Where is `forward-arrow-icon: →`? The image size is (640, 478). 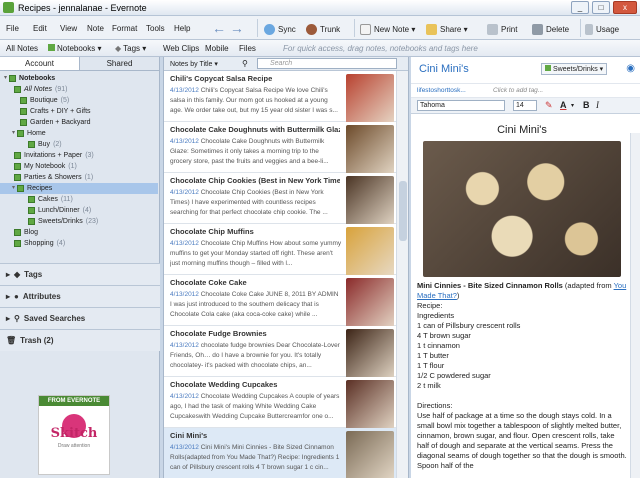
forward-arrow-icon: → is located at coordinates (237, 28).